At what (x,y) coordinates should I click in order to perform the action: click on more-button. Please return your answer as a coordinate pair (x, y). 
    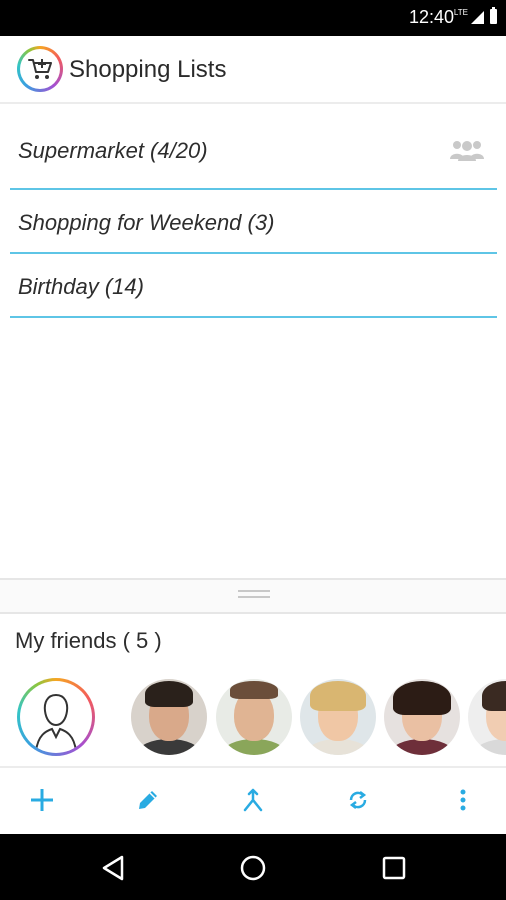
    Looking at the image, I should click on (463, 800).